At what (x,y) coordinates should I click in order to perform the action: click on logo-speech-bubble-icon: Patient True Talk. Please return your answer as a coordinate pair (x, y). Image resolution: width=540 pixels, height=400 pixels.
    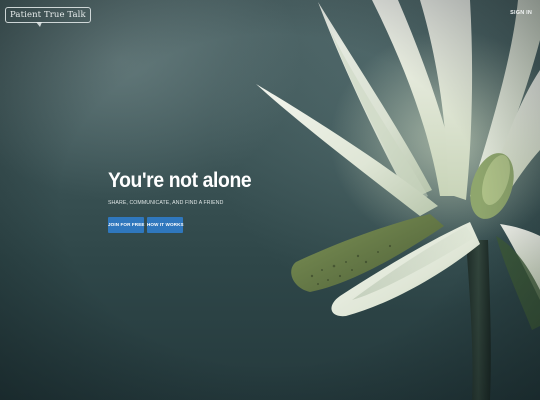
    Looking at the image, I should click on (48, 17).